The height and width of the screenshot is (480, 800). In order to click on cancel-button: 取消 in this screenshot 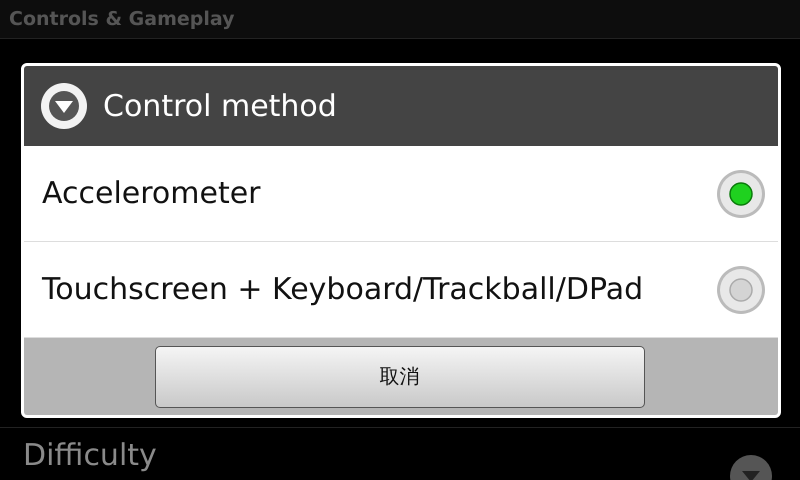, I will do `click(399, 377)`.